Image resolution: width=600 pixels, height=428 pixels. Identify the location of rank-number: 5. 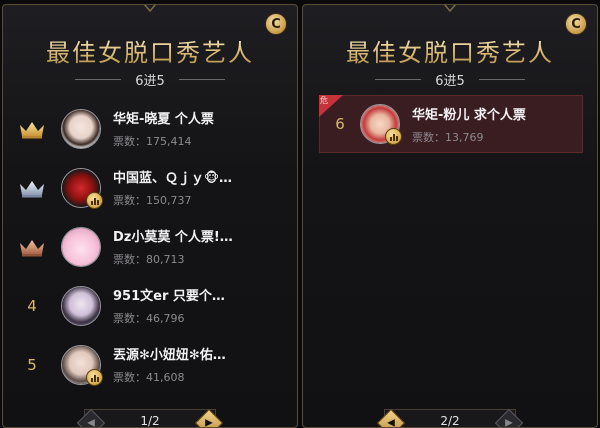
(32, 364).